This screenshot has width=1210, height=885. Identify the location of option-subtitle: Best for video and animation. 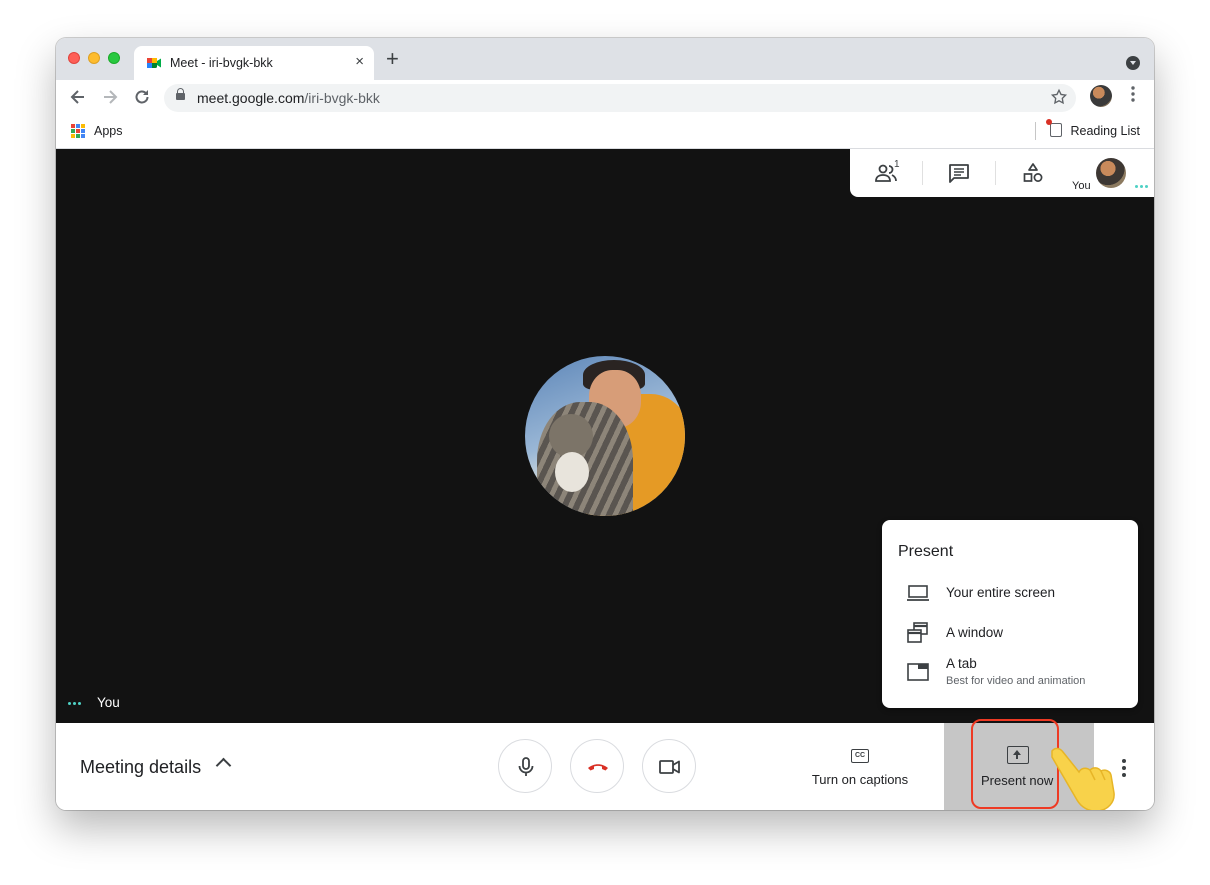
(1016, 681).